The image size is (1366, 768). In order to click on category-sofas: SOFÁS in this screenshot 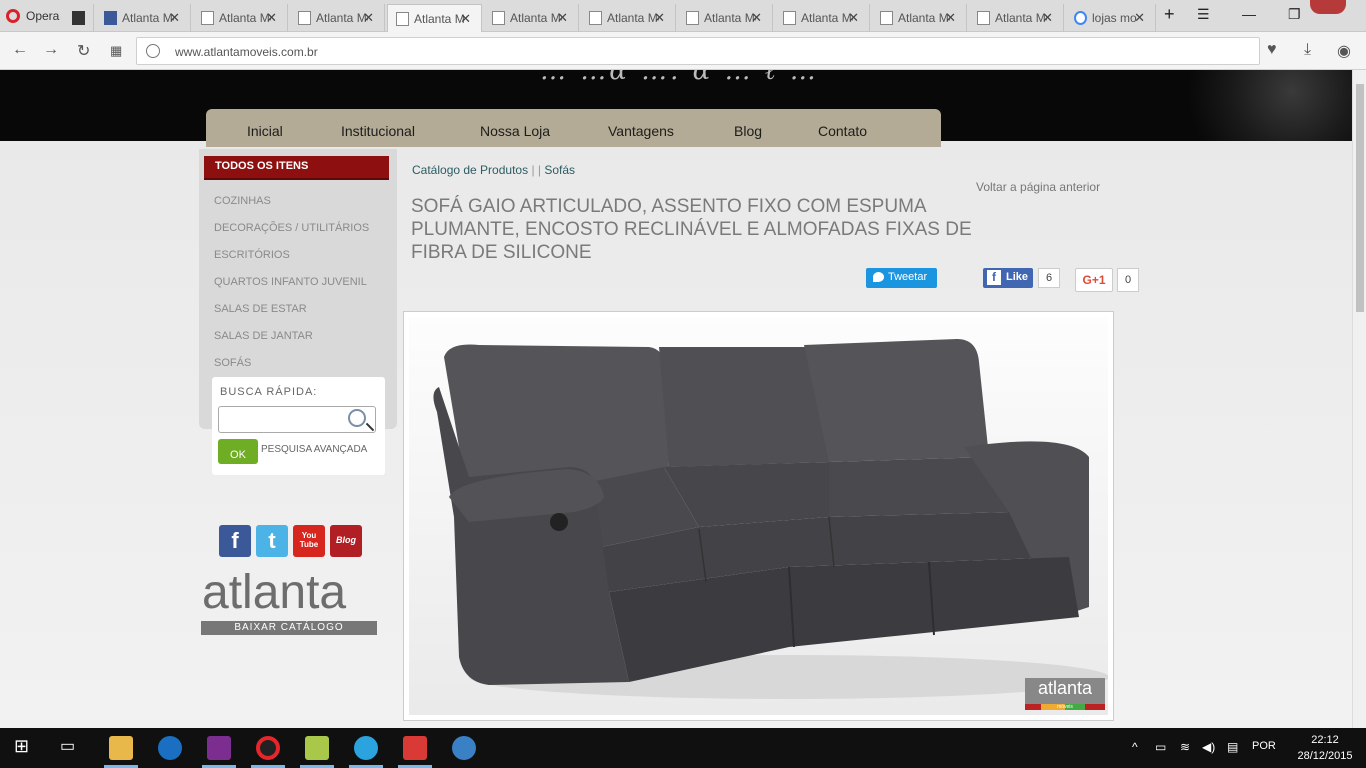, I will do `click(232, 363)`.